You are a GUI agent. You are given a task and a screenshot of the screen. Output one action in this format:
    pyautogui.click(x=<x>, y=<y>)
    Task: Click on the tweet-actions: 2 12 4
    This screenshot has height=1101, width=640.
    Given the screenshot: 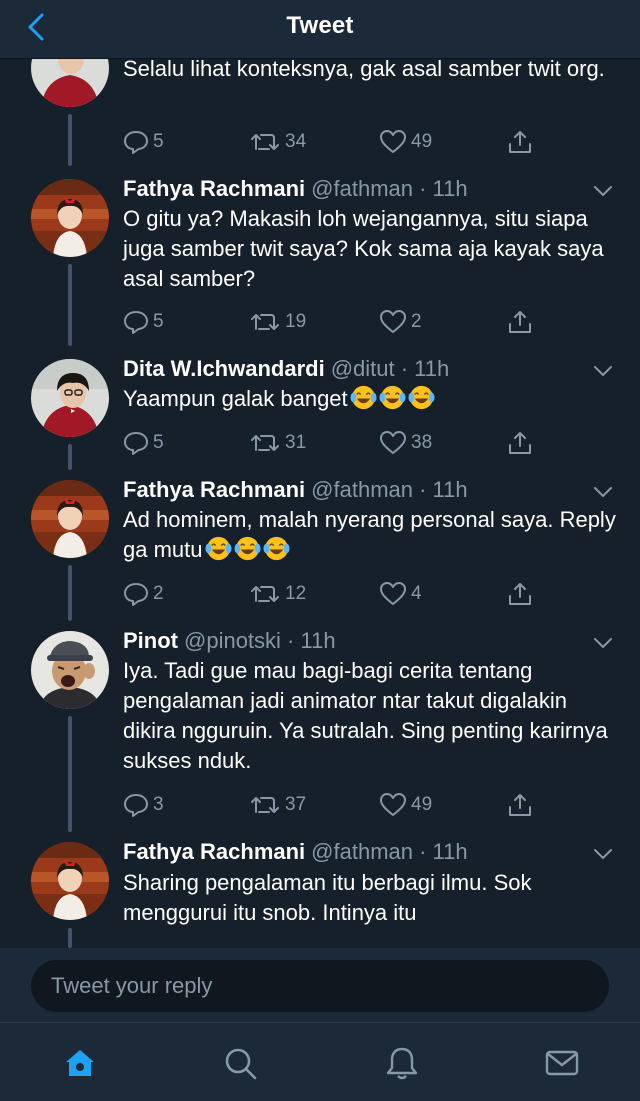 What is the action you would take?
    pyautogui.click(x=333, y=594)
    